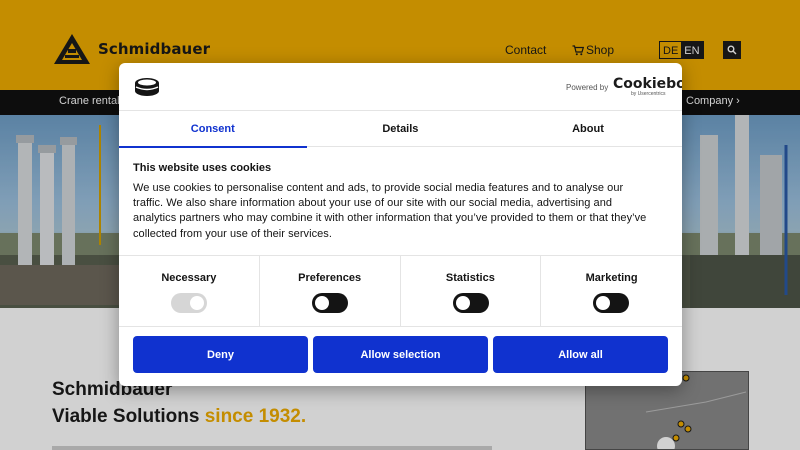 The width and height of the screenshot is (800, 450). Describe the element at coordinates (471, 291) in the screenshot. I see `category-statistics: Statistics` at that location.